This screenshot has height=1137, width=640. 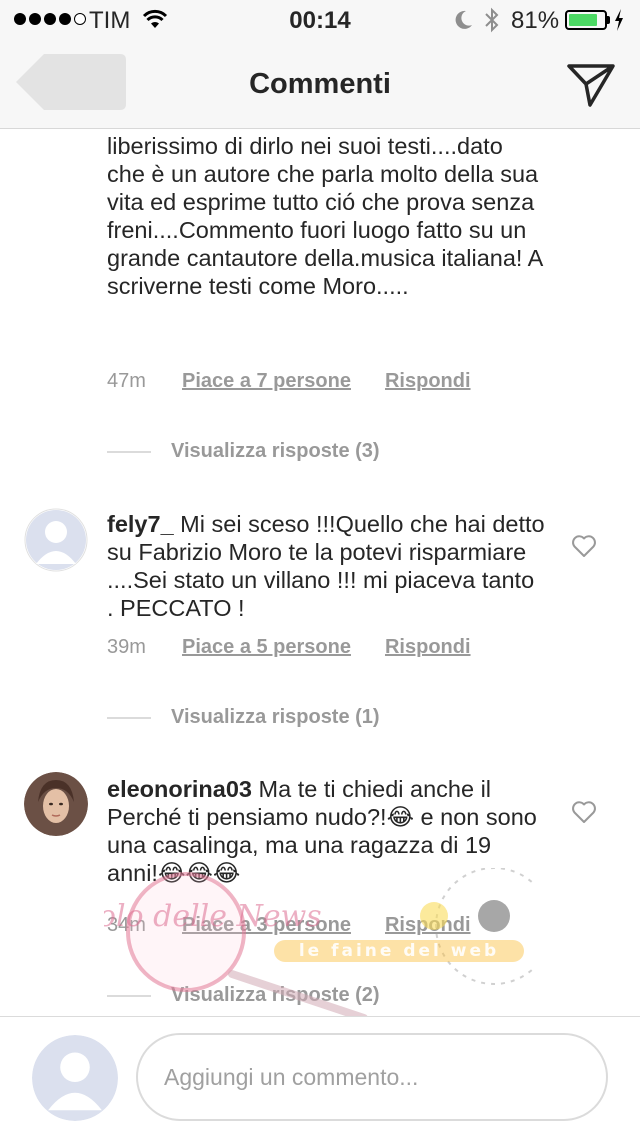 What do you see at coordinates (275, 995) in the screenshot?
I see `view-replies-label: Visualizza risposte (2)` at bounding box center [275, 995].